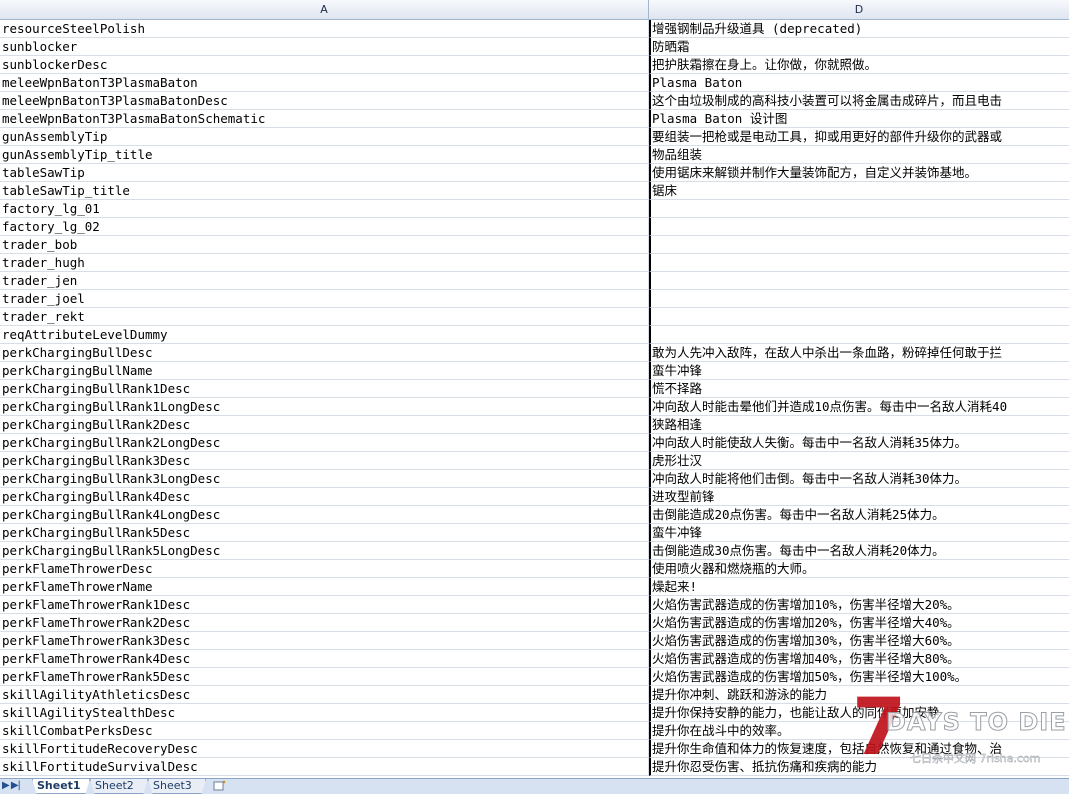  I want to click on cell-value: 提升你保持安静的能力，也能让敌人的同伴更加安静, so click(859, 713).